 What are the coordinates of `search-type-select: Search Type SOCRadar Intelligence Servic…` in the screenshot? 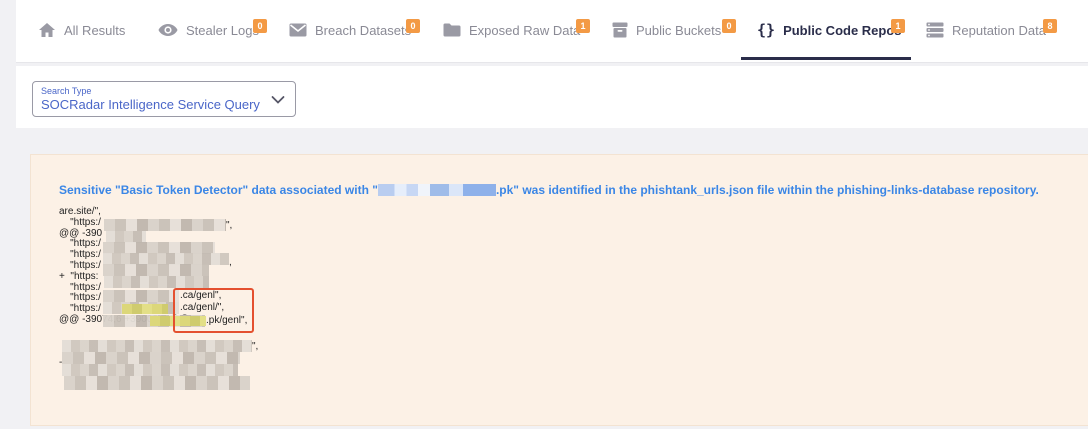 It's located at (164, 99).